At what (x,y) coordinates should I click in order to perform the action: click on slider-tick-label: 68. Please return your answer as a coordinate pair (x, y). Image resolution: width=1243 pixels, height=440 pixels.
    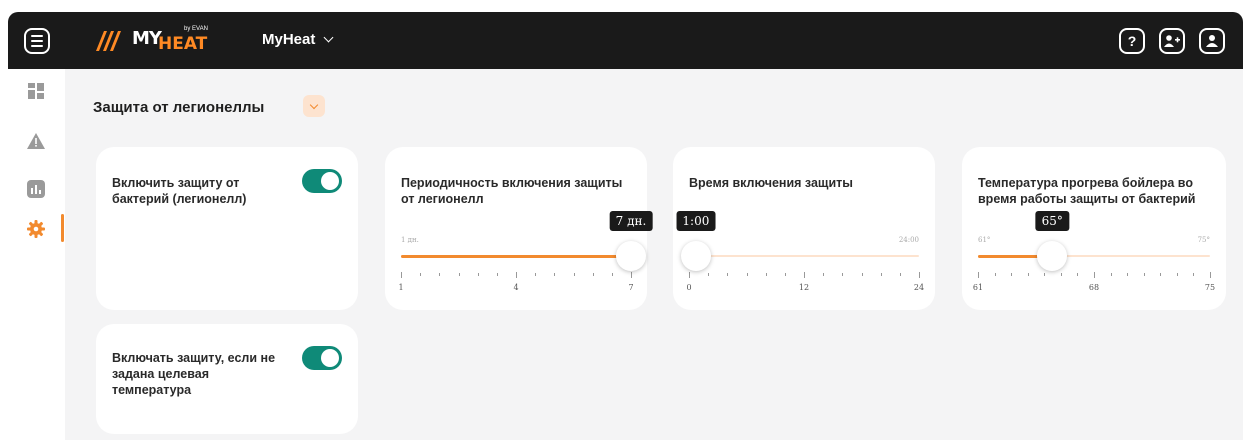
    Looking at the image, I should click on (1094, 287).